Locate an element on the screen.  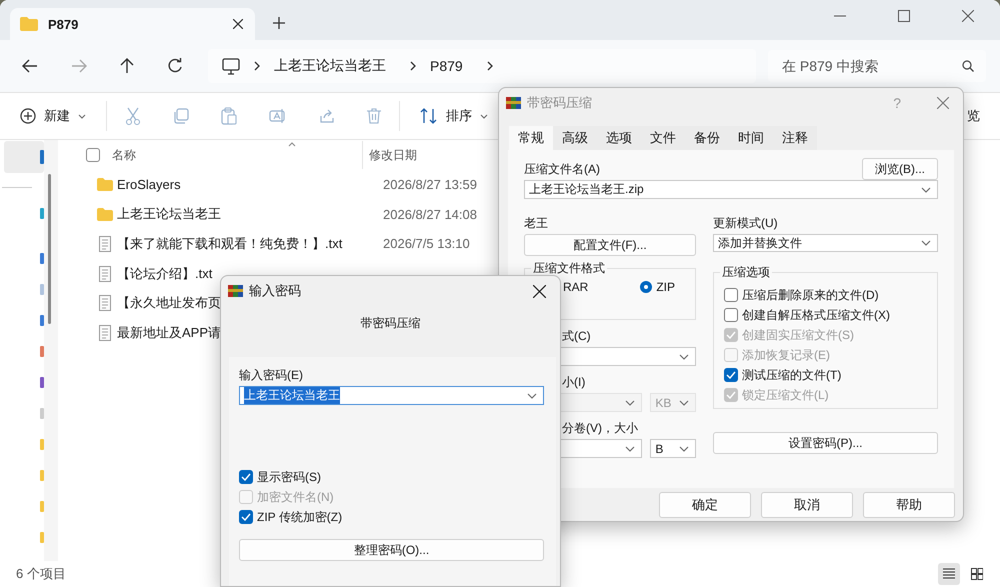
radio-button is located at coordinates (646, 287).